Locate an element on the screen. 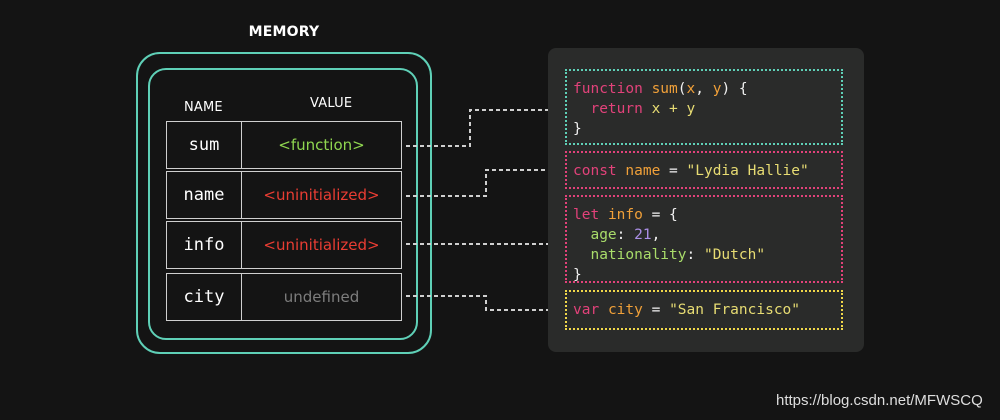 The width and height of the screenshot is (1000, 420). key-nationality: nationality is located at coordinates (638, 255).